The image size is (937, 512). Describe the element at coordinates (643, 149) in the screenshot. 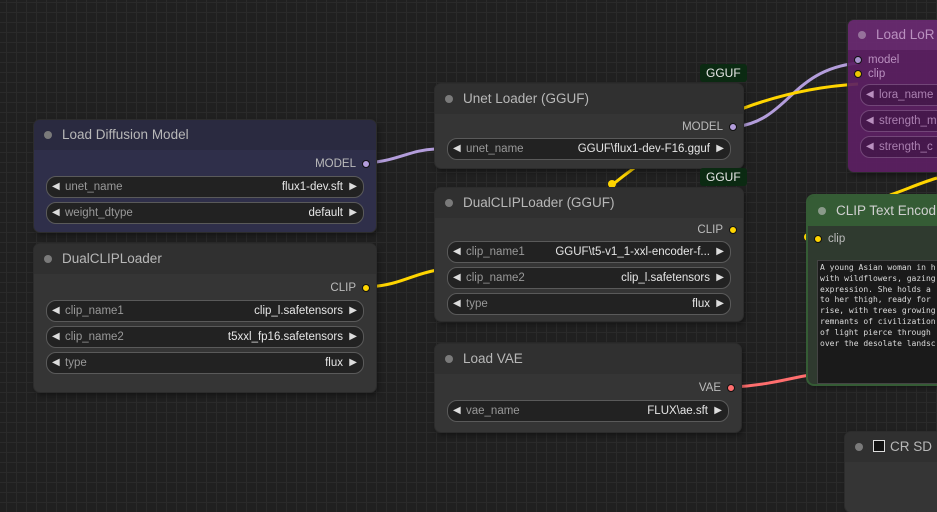

I see `widget-value: GGUF\flux1-dev-F16.gguf` at that location.